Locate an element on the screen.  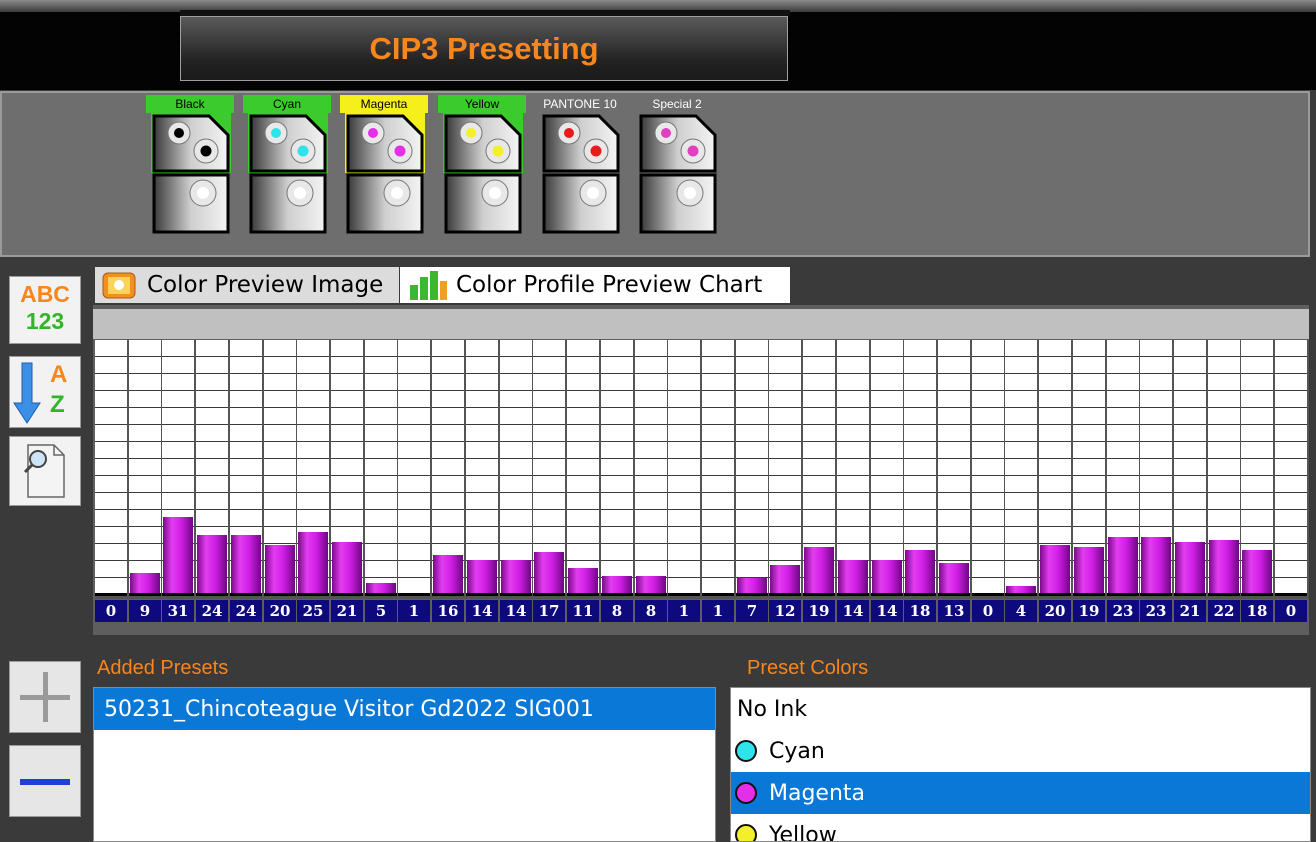
preset-list-item: 50231_Chincoteague Visitor Gd2022 SIG001 is located at coordinates (404, 709).